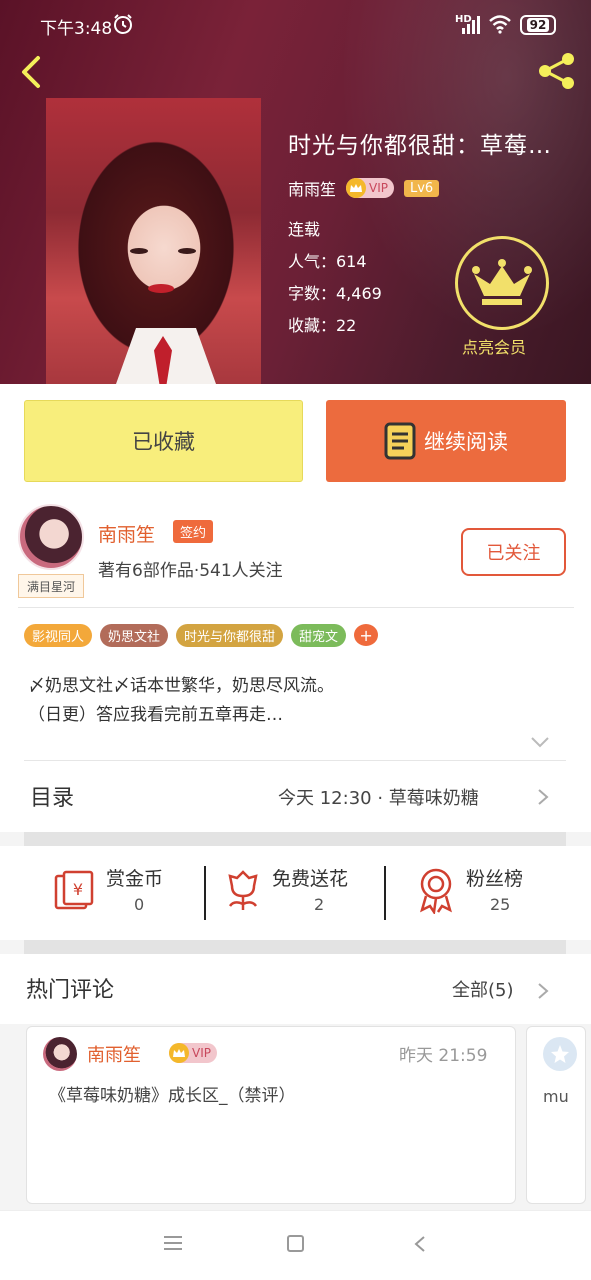 The width and height of the screenshot is (591, 1280). What do you see at coordinates (335, 293) in the screenshot?
I see `book-words: 字数：4,469` at bounding box center [335, 293].